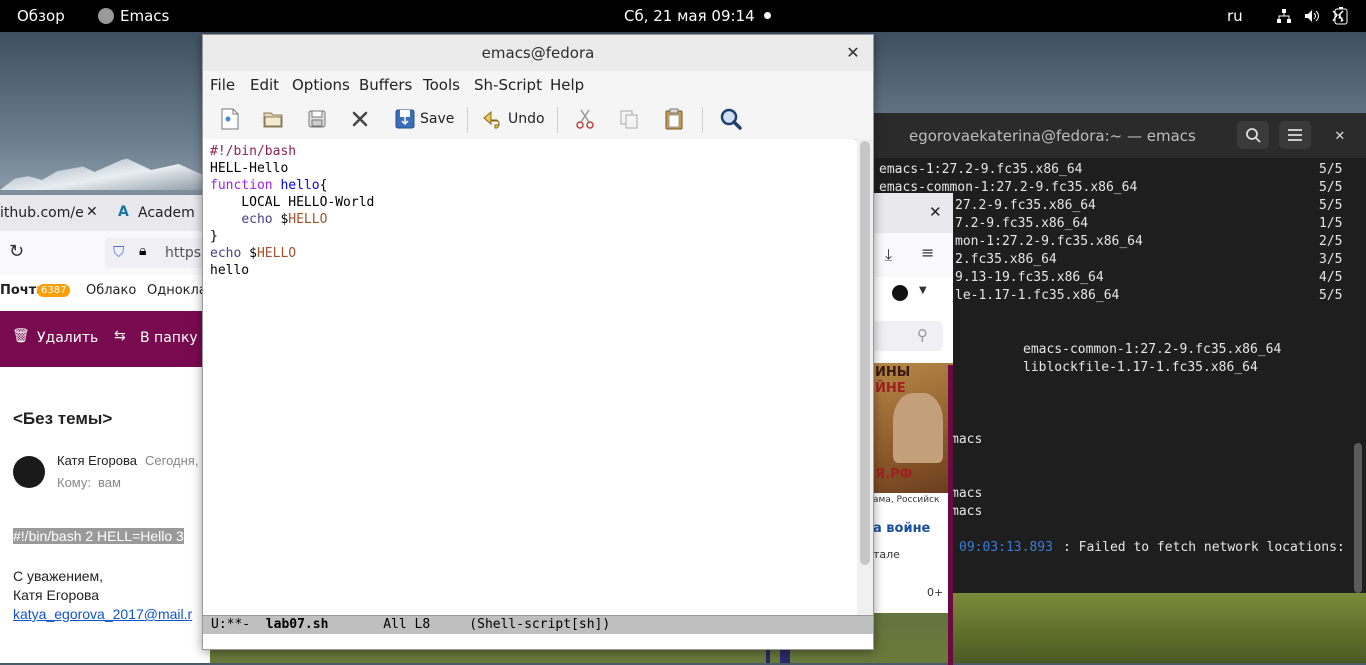  What do you see at coordinates (42, 213) in the screenshot?
I see `tab-github: ithub.com/e` at bounding box center [42, 213].